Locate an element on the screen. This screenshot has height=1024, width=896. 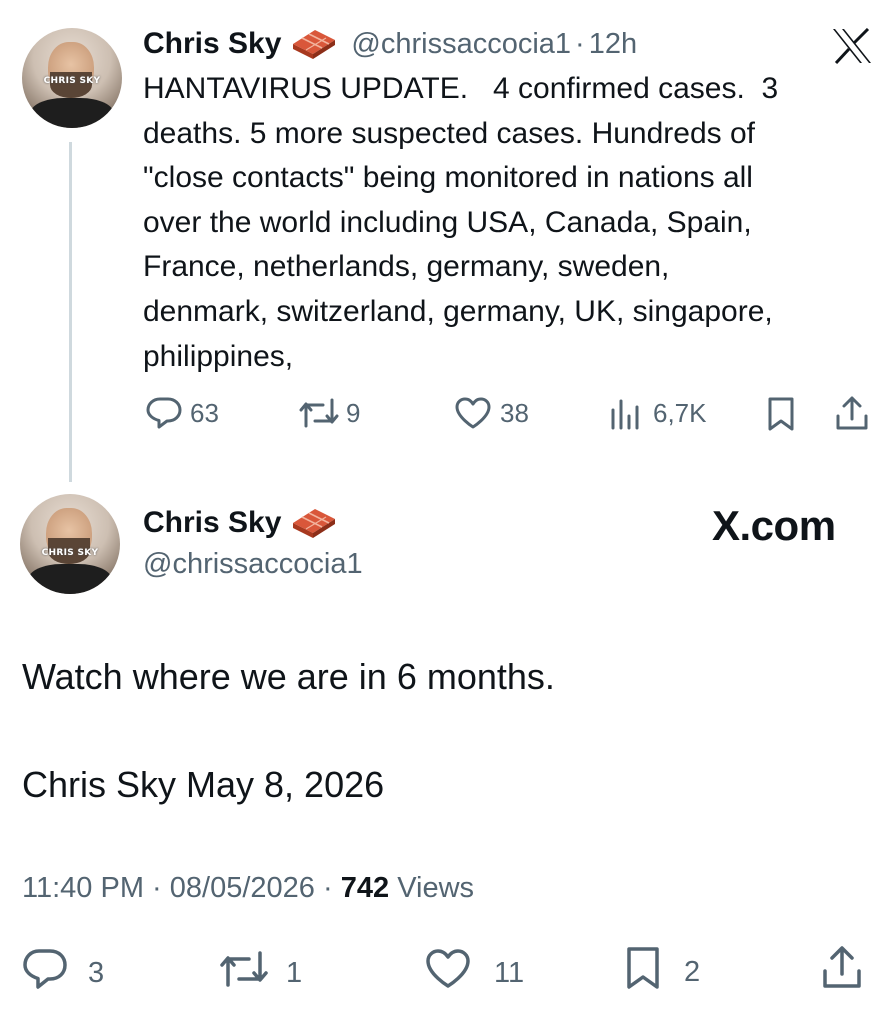
bookmark-button: 2 is located at coordinates (662, 972).